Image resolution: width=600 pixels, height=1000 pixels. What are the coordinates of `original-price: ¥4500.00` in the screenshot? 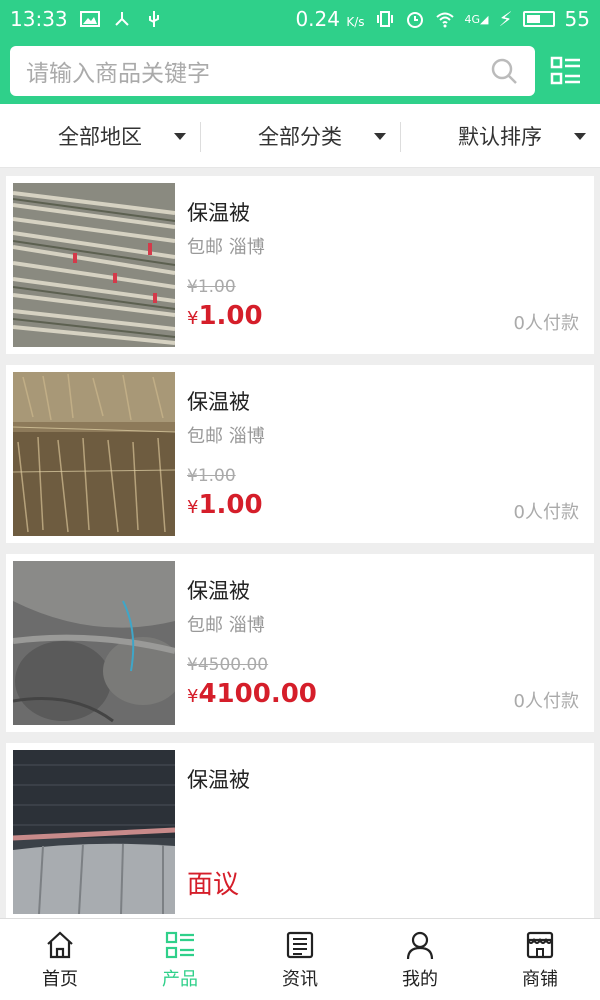 It's located at (228, 665).